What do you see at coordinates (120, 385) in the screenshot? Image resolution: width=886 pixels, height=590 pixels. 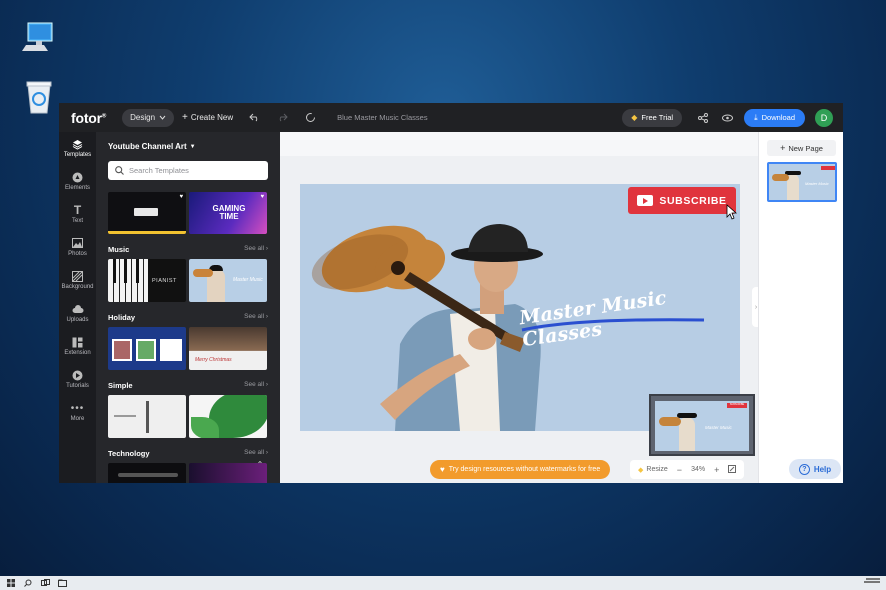 I see `section-simple-label: Simple` at bounding box center [120, 385].